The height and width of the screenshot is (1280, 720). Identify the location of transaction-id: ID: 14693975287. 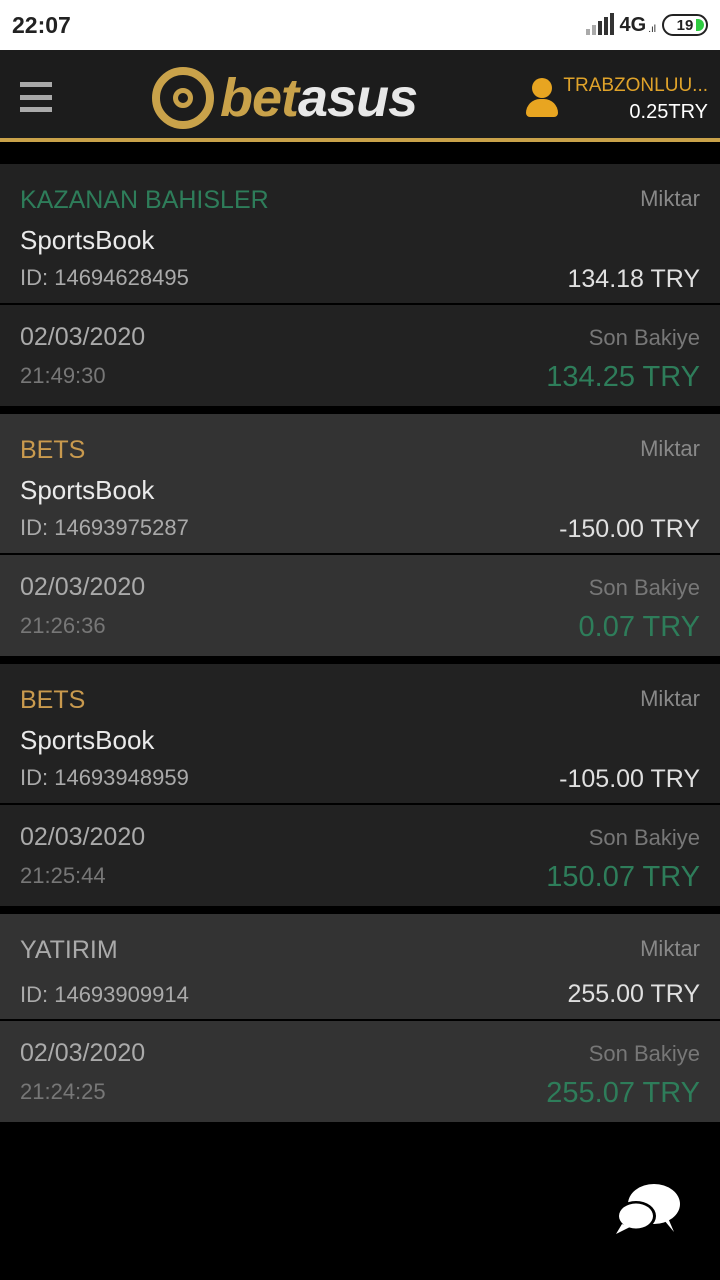
(104, 527).